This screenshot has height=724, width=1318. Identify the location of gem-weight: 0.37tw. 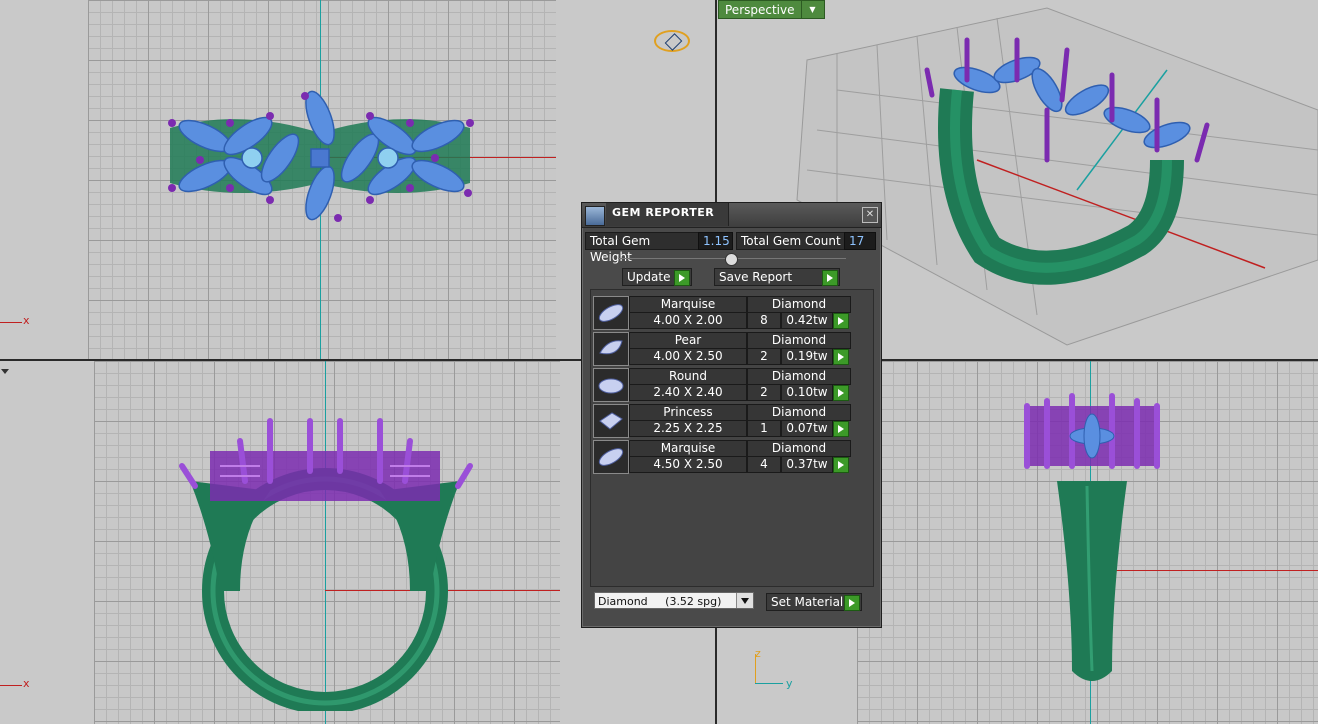
(807, 464).